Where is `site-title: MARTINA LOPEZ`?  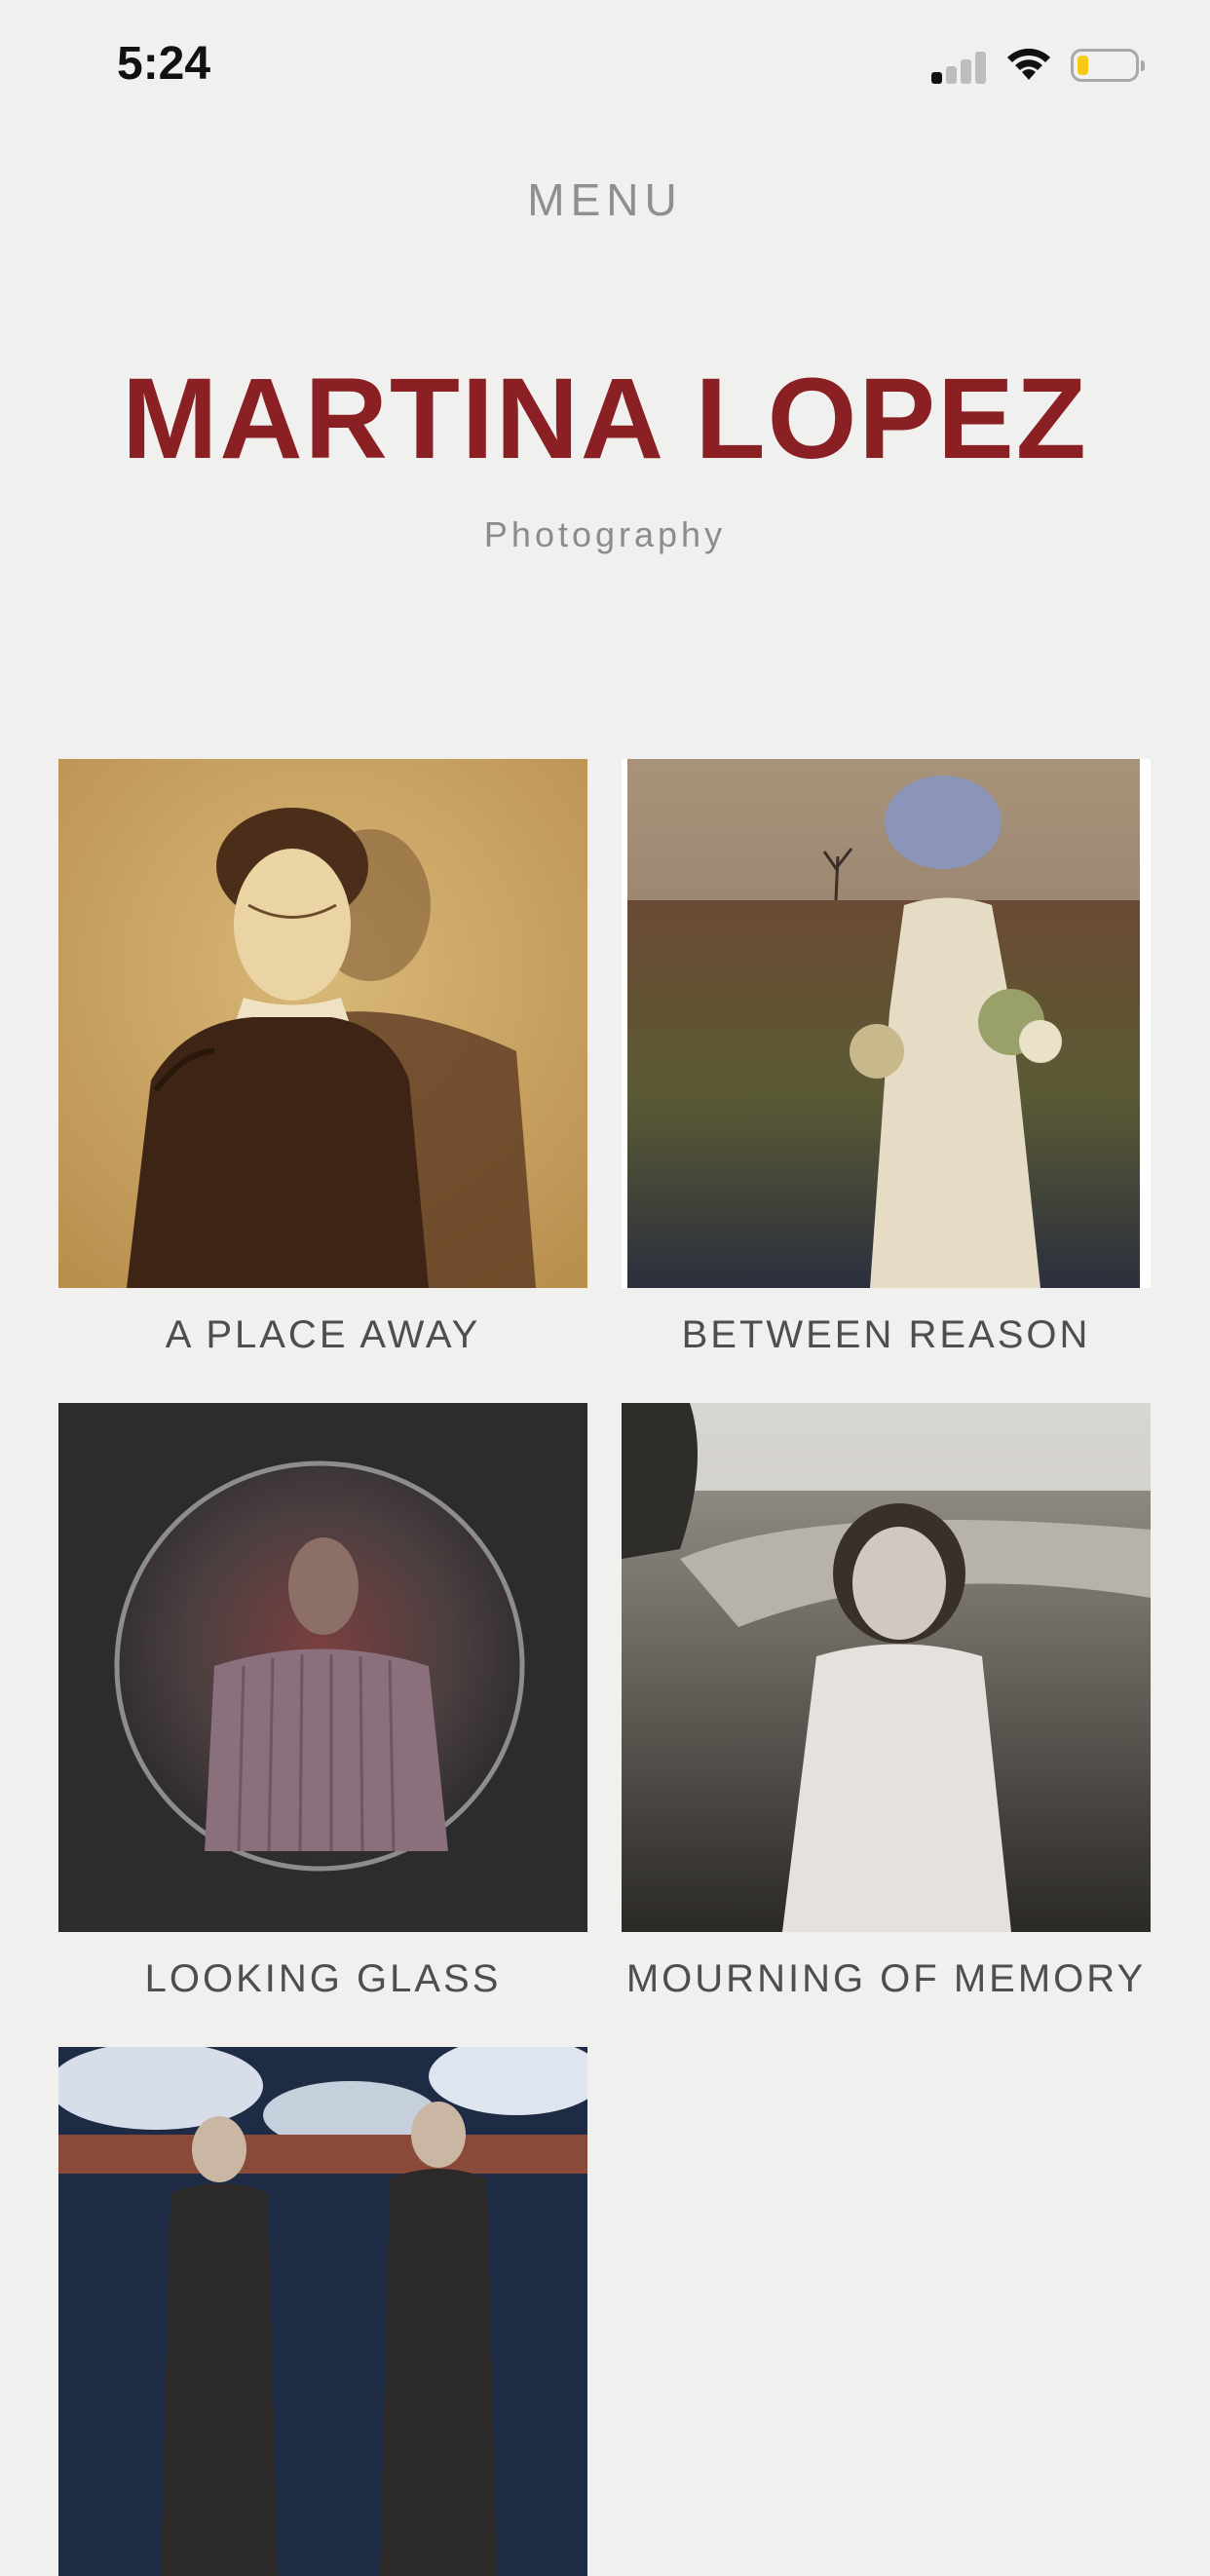 site-title: MARTINA LOPEZ is located at coordinates (605, 418).